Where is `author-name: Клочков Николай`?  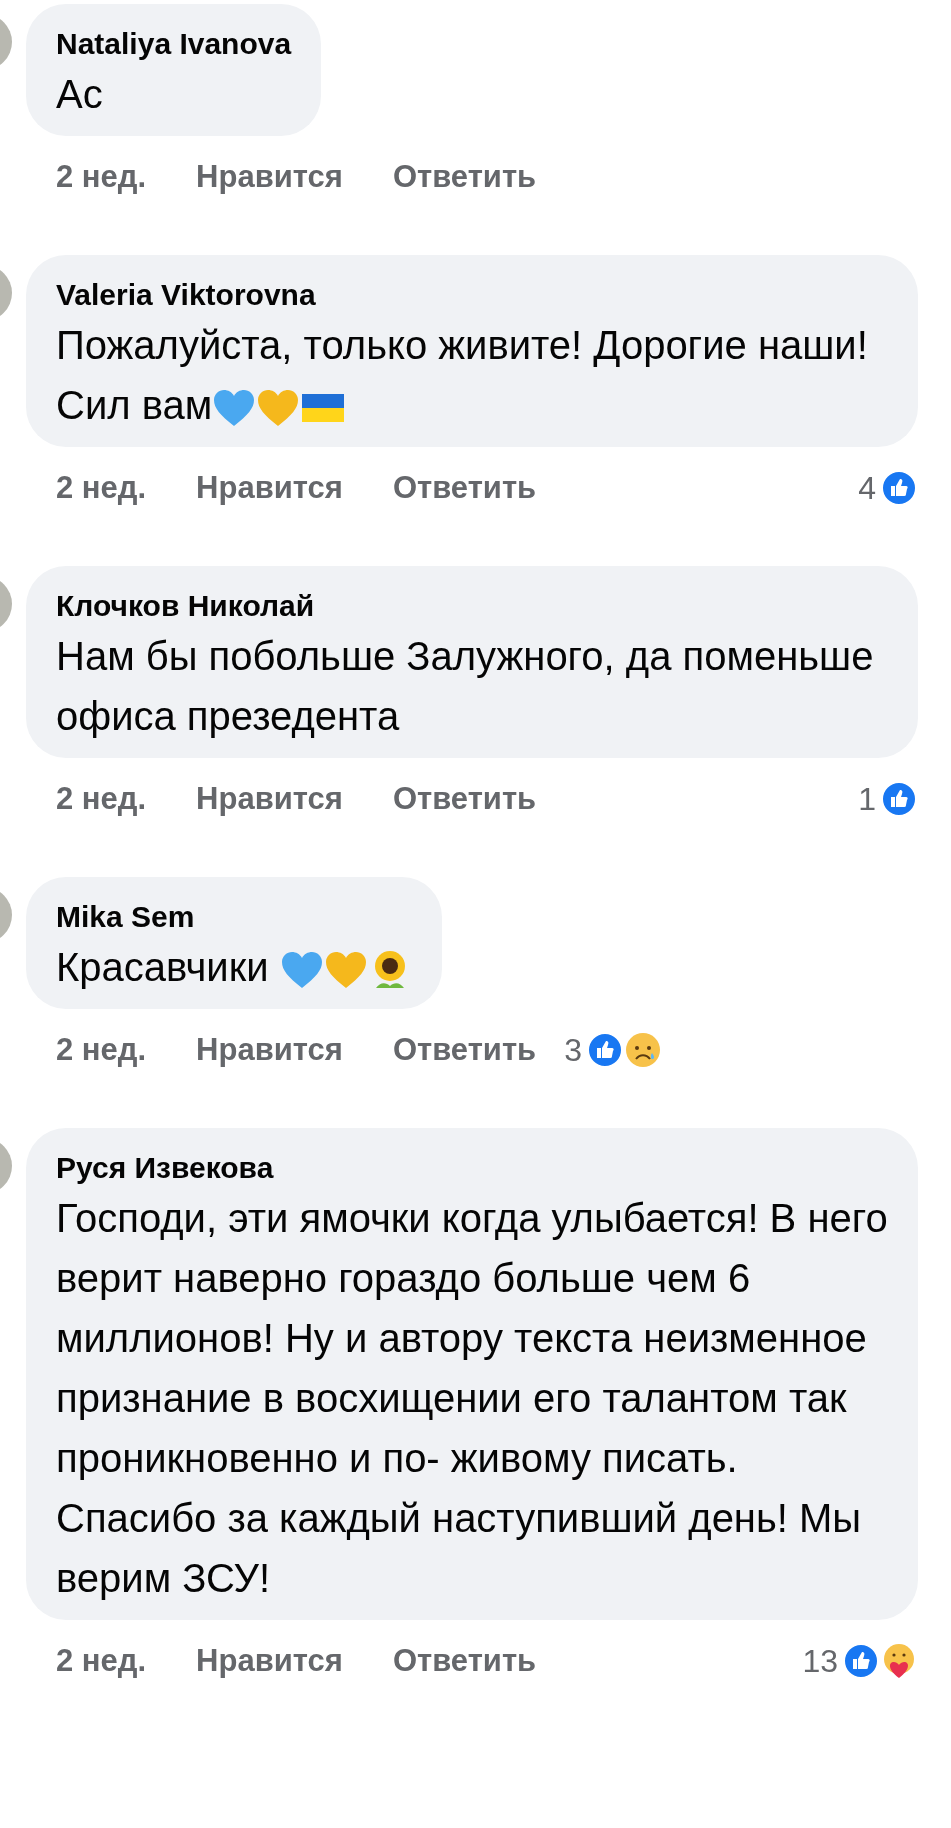 author-name: Клочков Николай is located at coordinates (472, 606).